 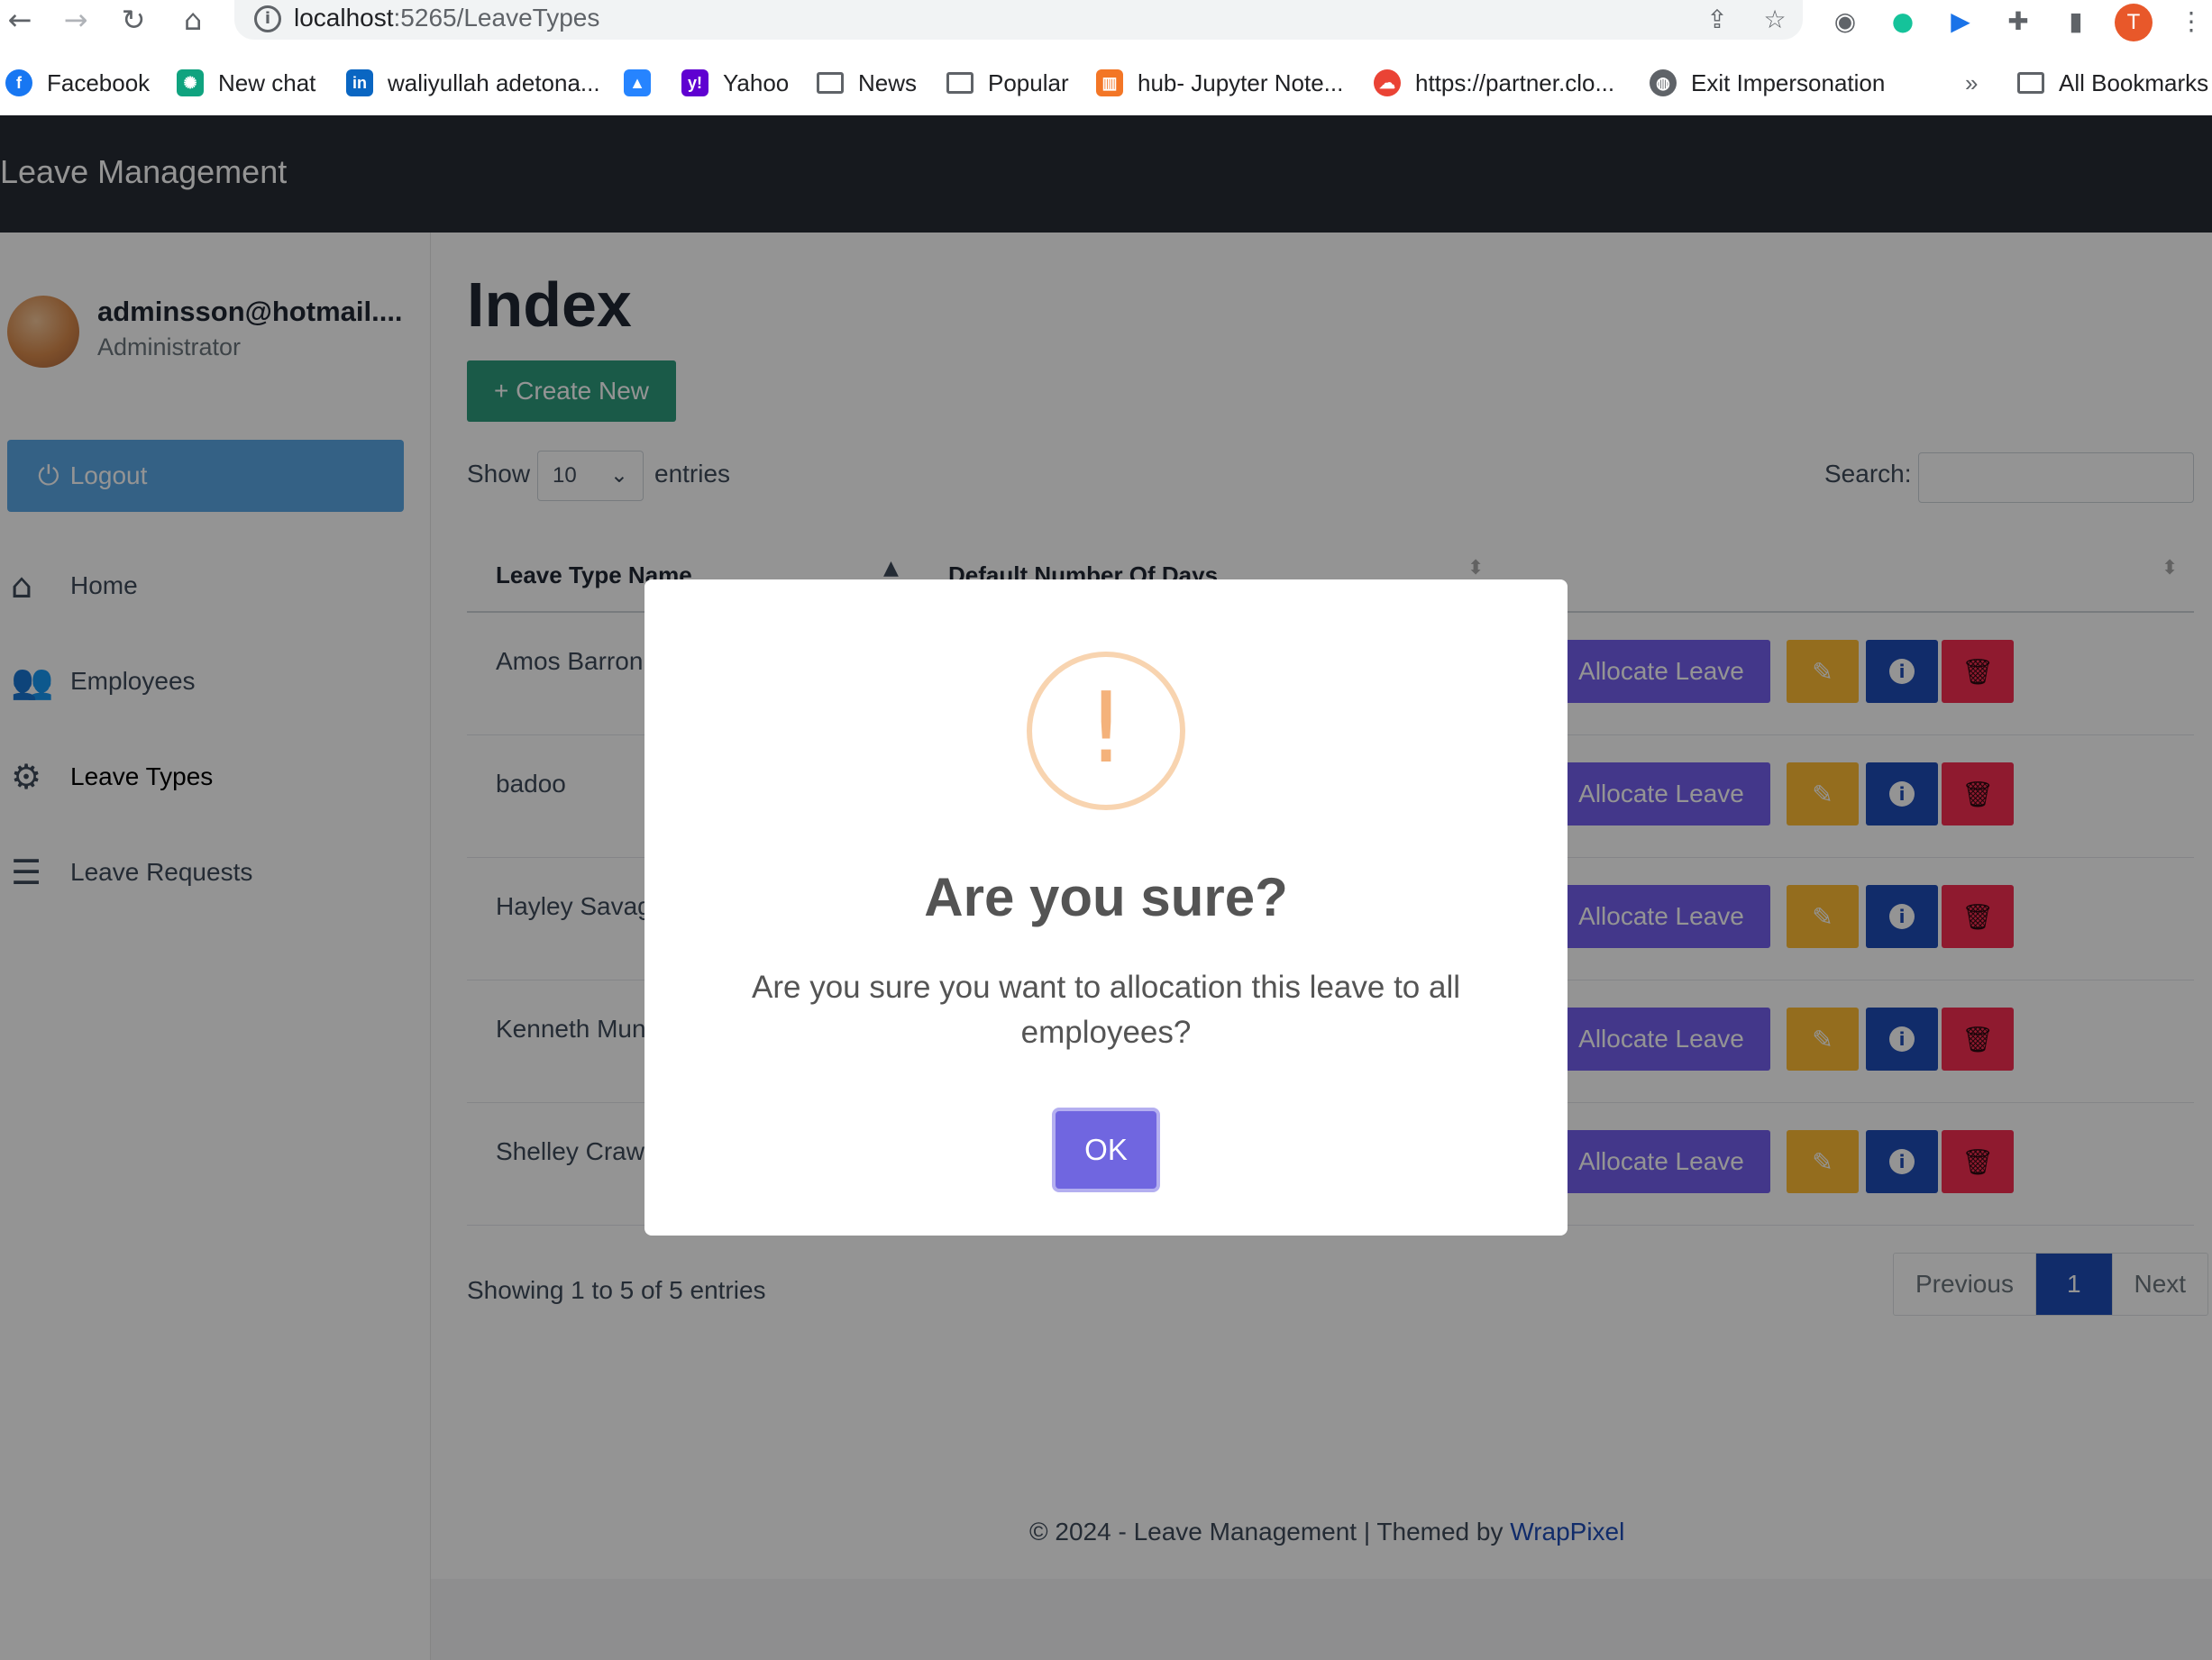 What do you see at coordinates (1903, 20) in the screenshot?
I see `grammarly-icon: ●` at bounding box center [1903, 20].